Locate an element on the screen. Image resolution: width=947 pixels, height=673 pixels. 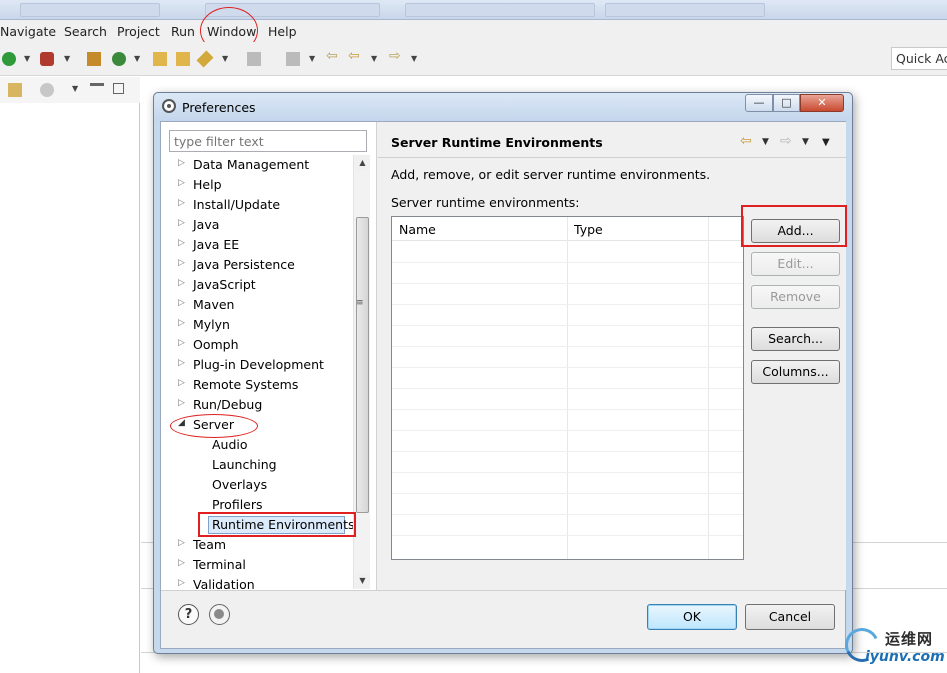
left-view-toolbar: ▼ is located at coordinates (70, 90).